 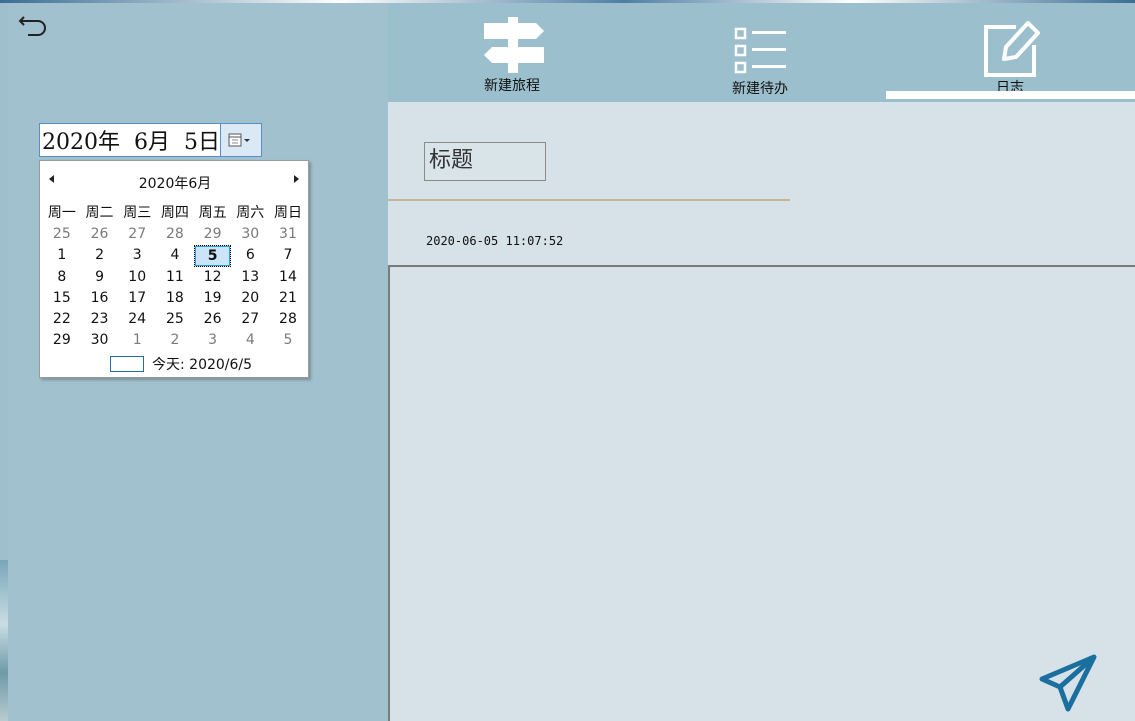 I want to click on checklist-icon, so click(x=760, y=50).